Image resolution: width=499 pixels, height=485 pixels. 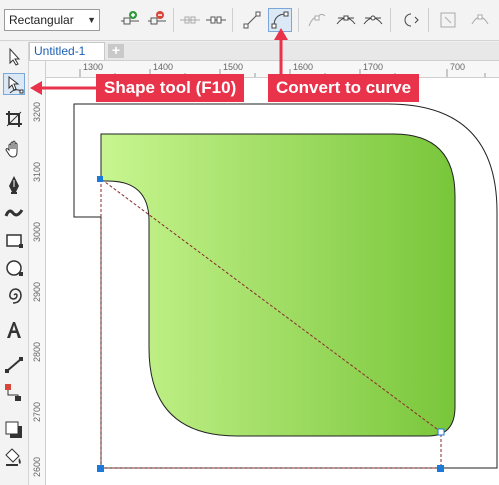 I want to click on add-tab-button: +, so click(x=116, y=50).